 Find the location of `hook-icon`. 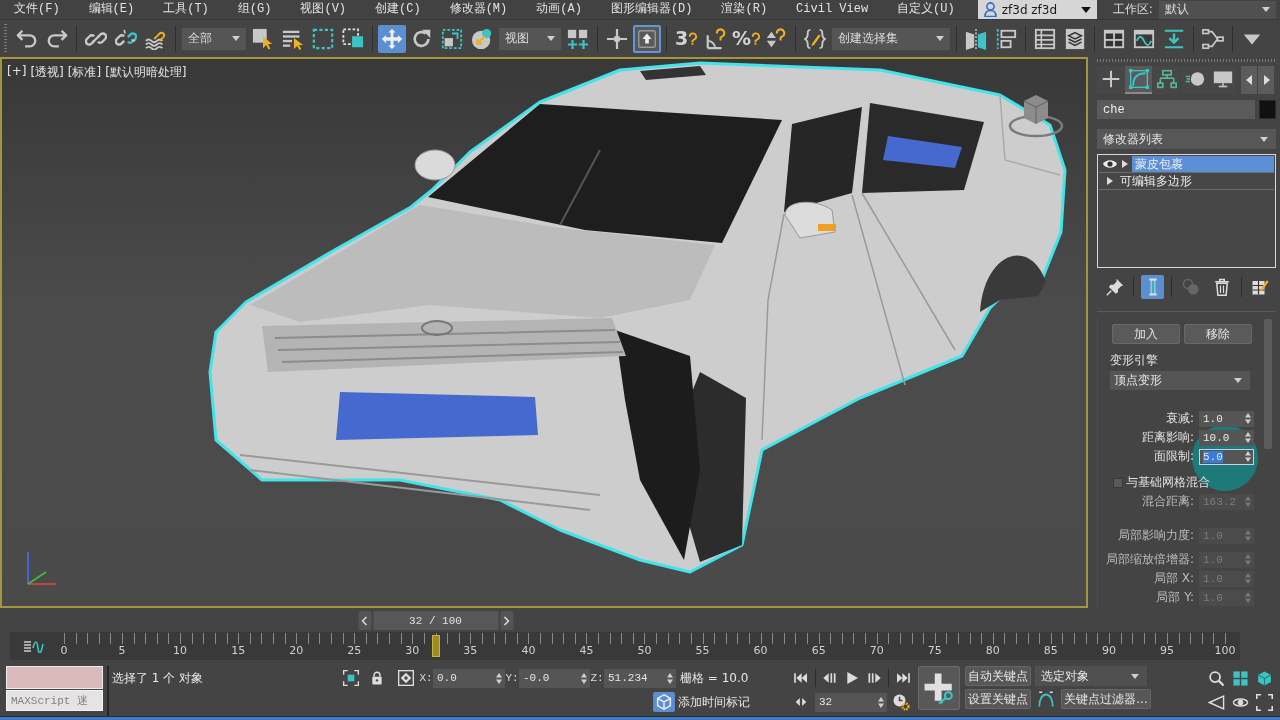

hook-icon is located at coordinates (693, 38).